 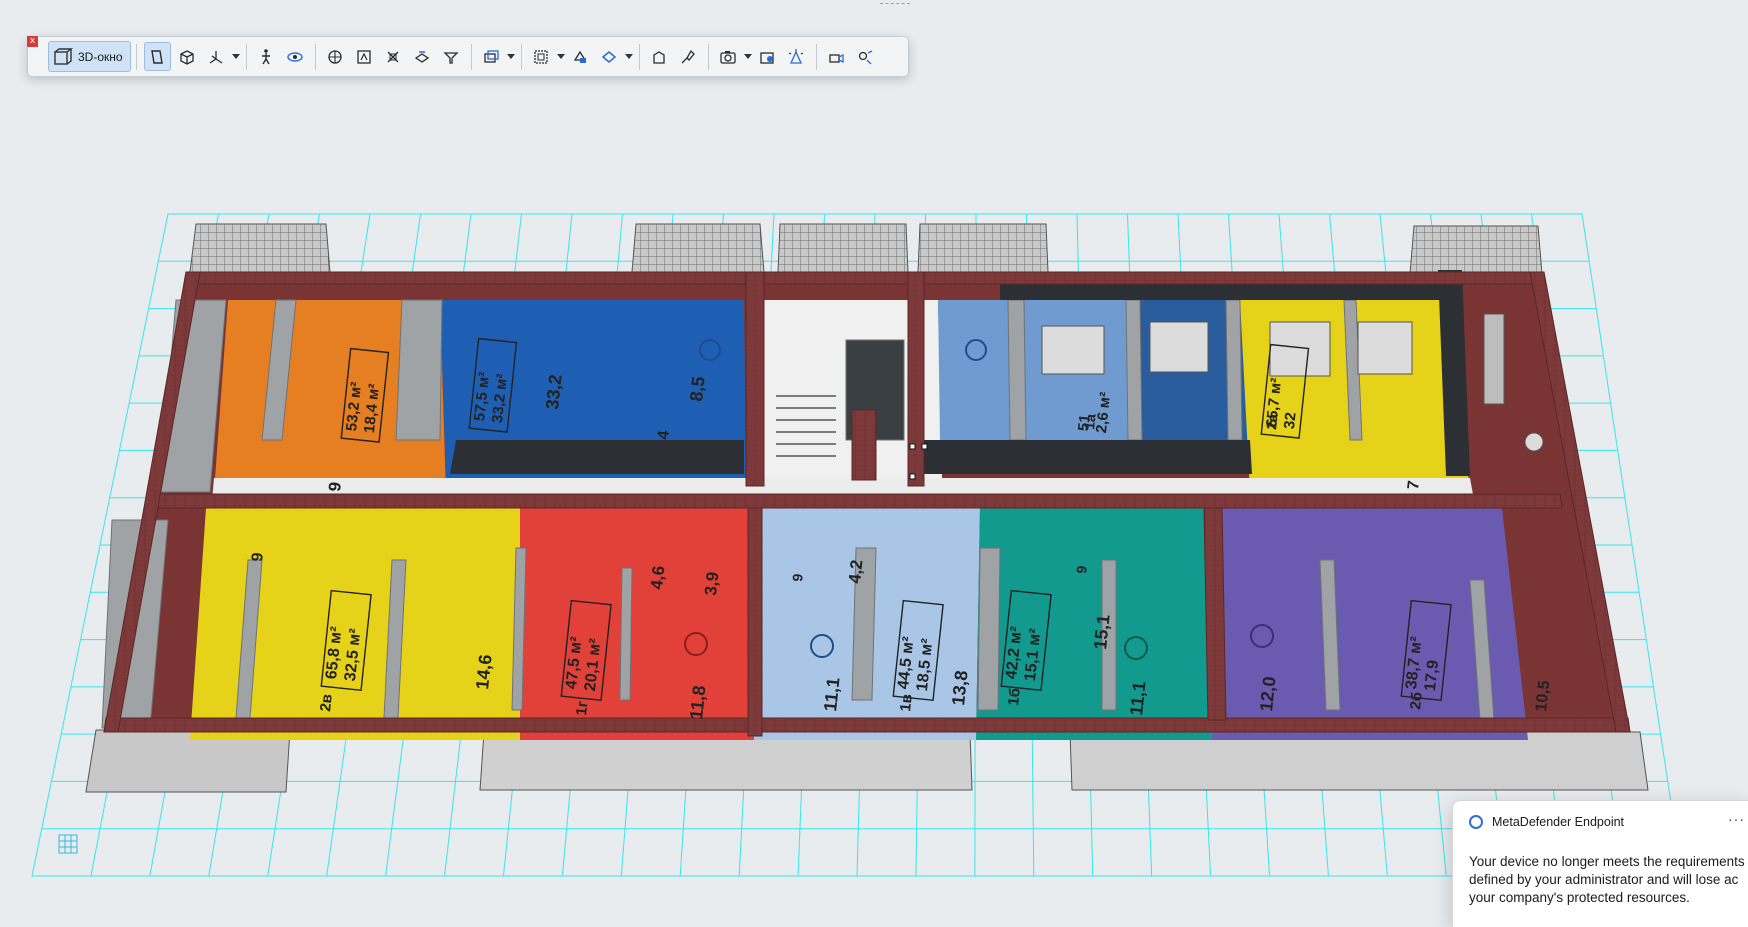 I want to click on view-frame-icon, so click(x=541, y=56).